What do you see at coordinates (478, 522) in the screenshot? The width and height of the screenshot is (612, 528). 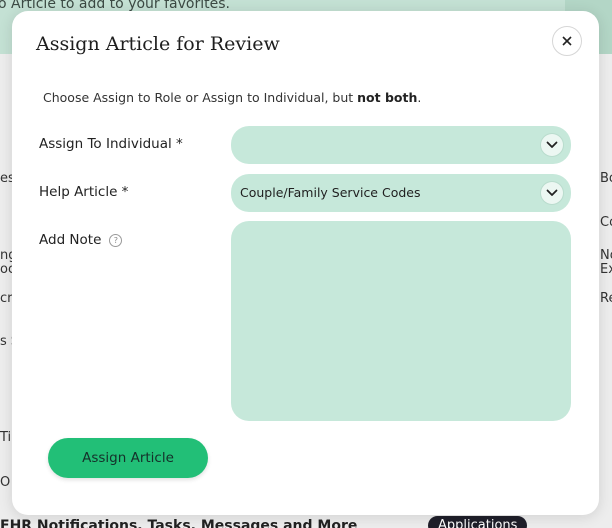 I see `bg-category-pill: Applications` at bounding box center [478, 522].